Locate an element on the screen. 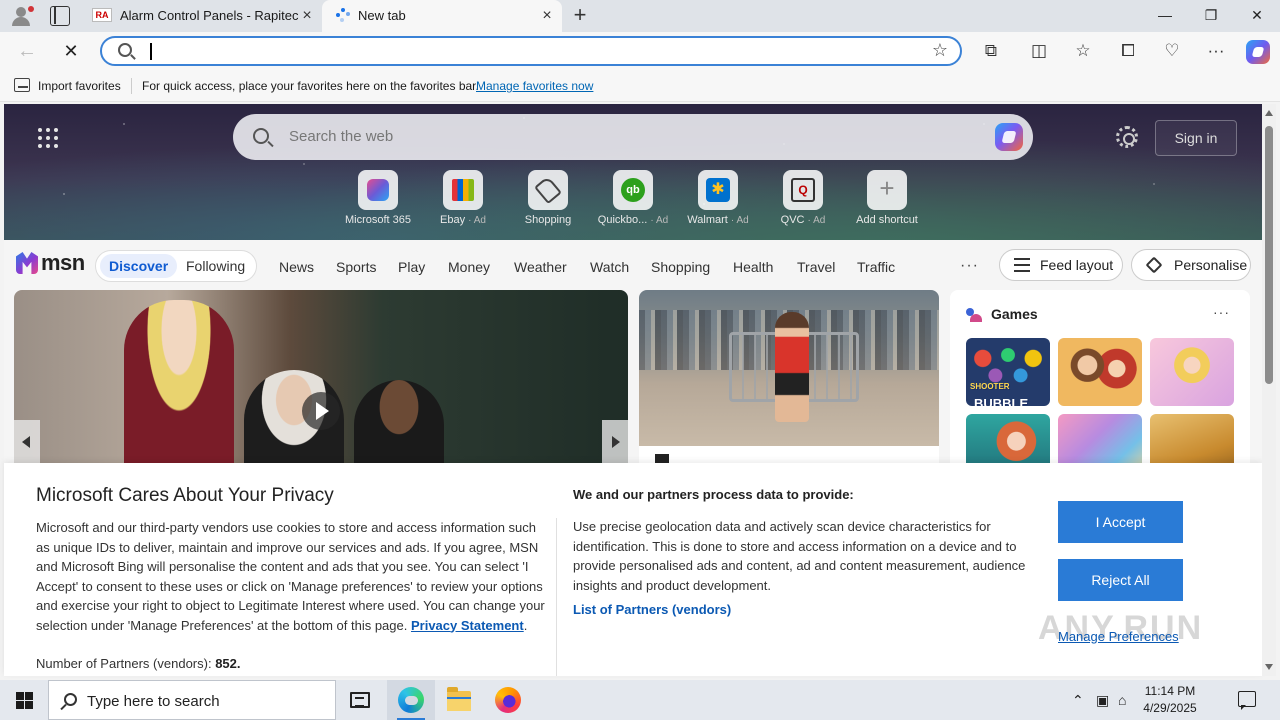 The height and width of the screenshot is (720, 1280). profile-icon is located at coordinates (21, 16).